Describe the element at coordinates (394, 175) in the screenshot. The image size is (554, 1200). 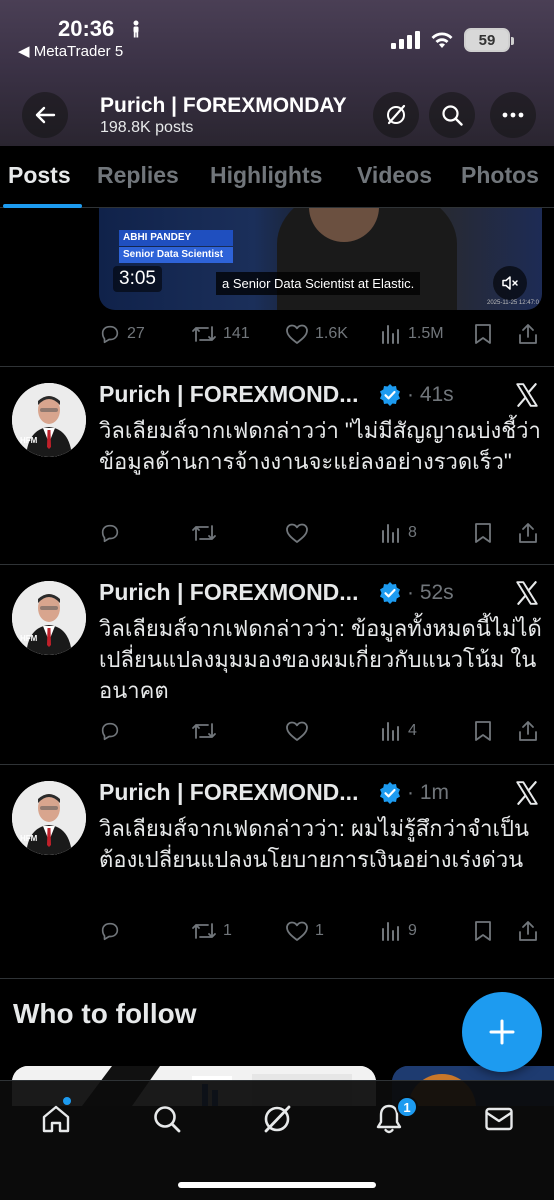
I see `tab-videos: Videos` at that location.